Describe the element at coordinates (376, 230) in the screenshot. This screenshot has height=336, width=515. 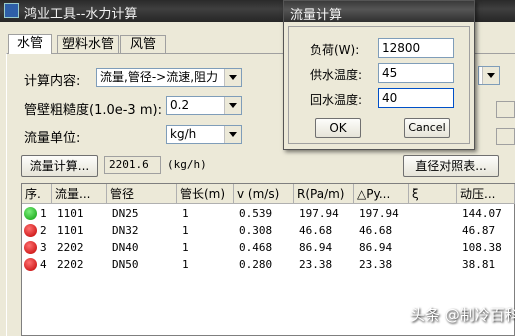
I see `cell-py: 46.68` at that location.